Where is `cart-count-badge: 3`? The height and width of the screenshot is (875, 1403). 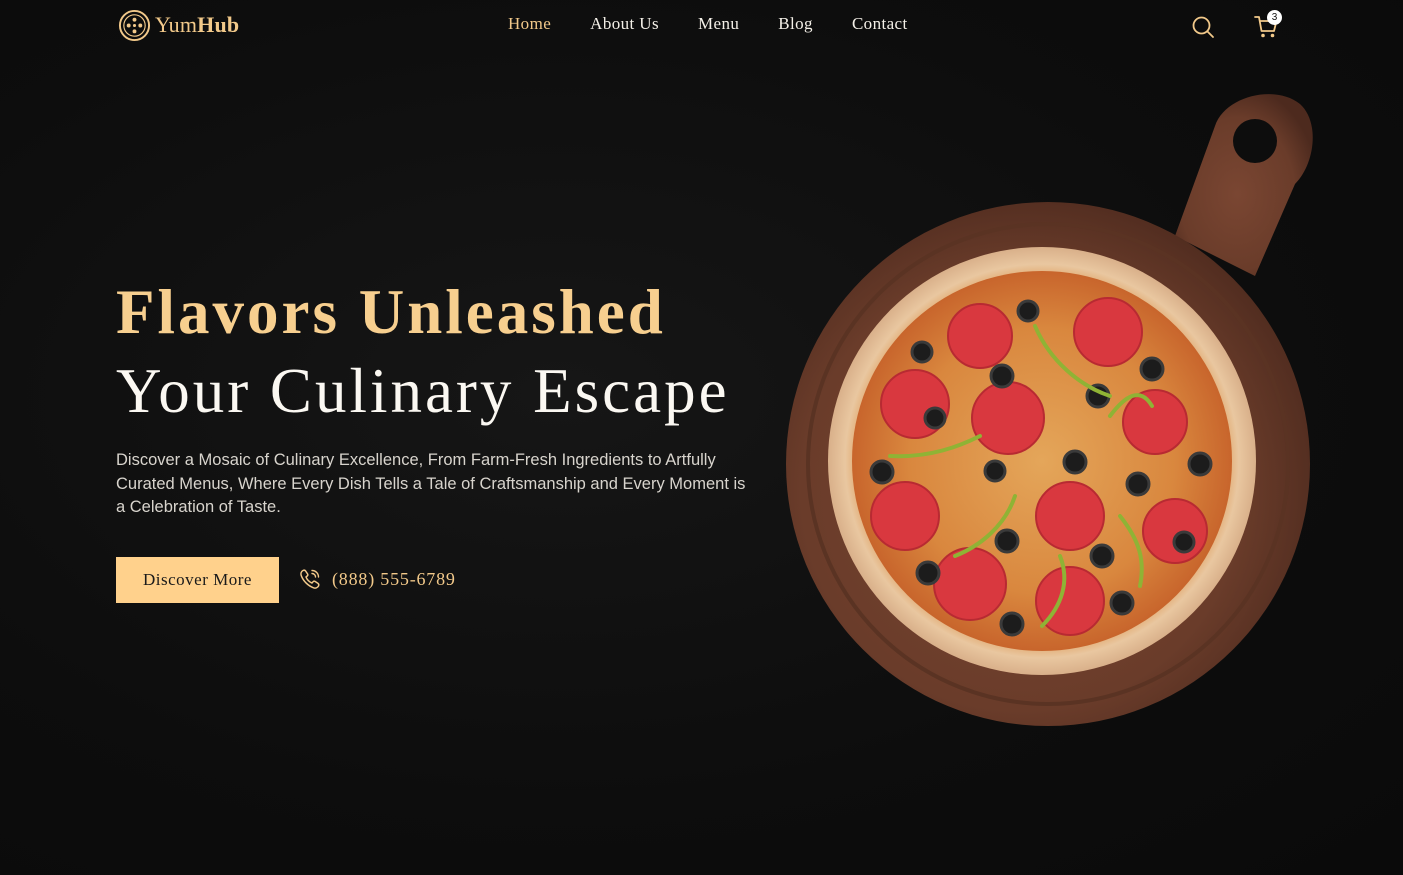 cart-count-badge: 3 is located at coordinates (1274, 17).